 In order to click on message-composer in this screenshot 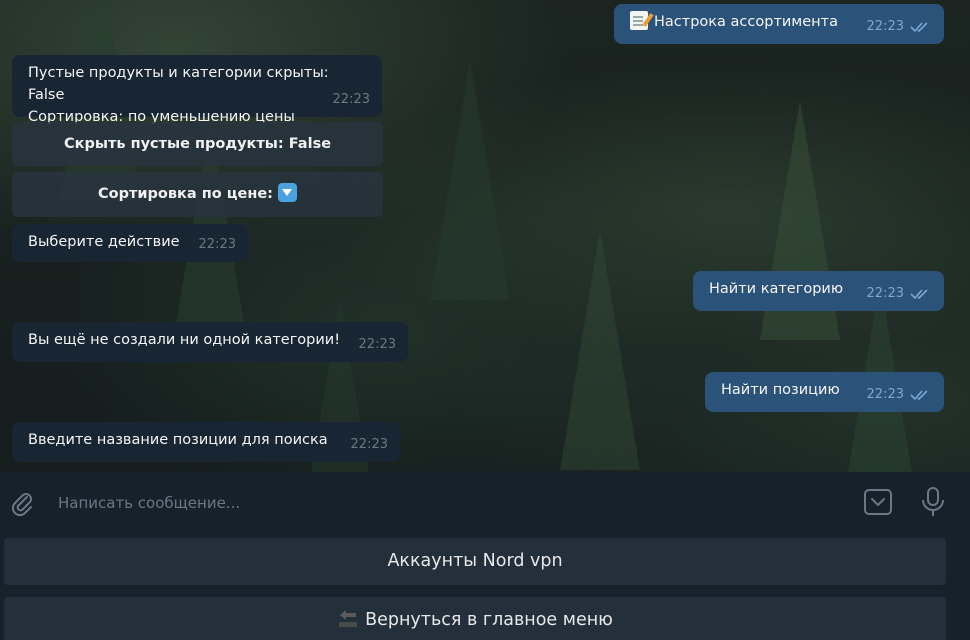, I will do `click(485, 502)`.